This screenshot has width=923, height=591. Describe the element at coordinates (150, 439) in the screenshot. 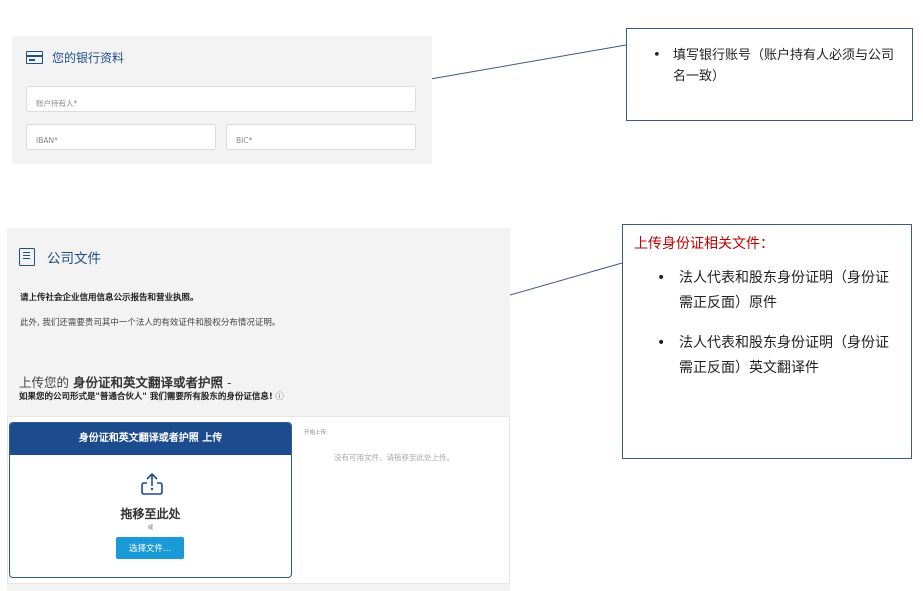

I see `drop-zone-header: 身份证和英文翻译或者护照 上传` at that location.